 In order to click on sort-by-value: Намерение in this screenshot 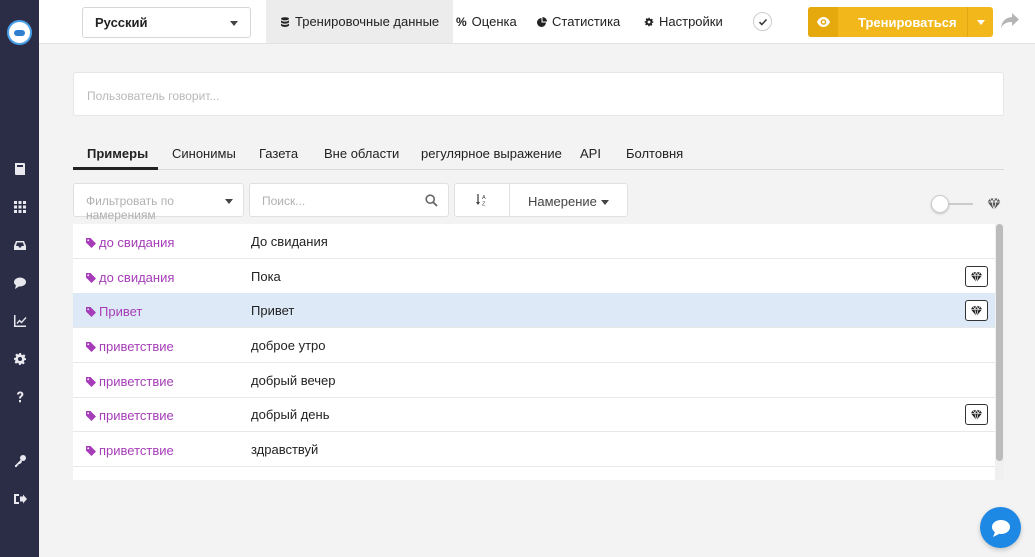, I will do `click(562, 201)`.